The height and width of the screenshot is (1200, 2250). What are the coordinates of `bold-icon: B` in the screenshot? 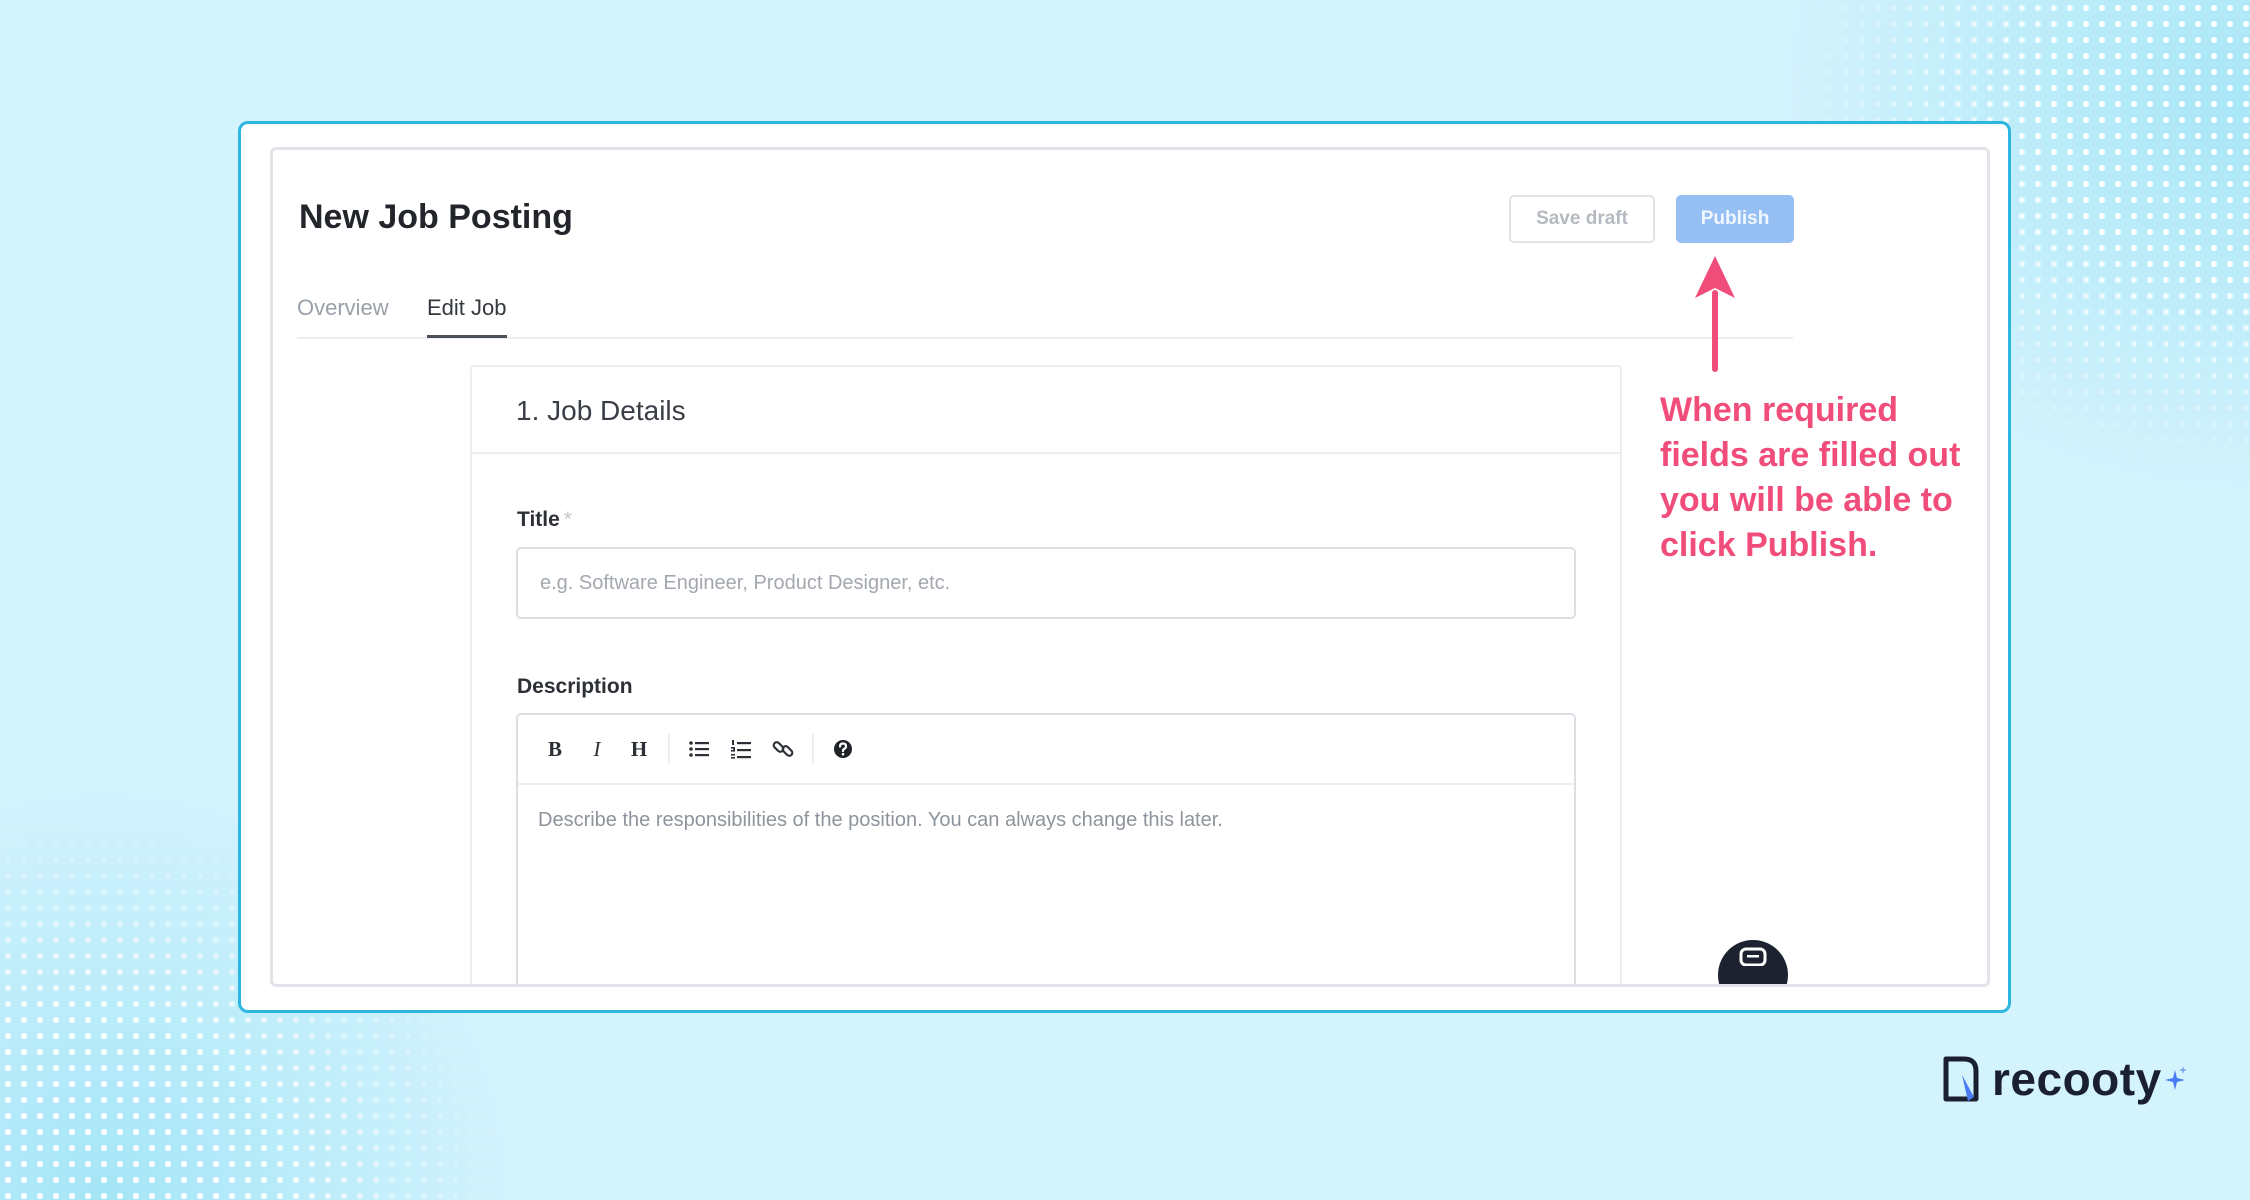 It's located at (555, 749).